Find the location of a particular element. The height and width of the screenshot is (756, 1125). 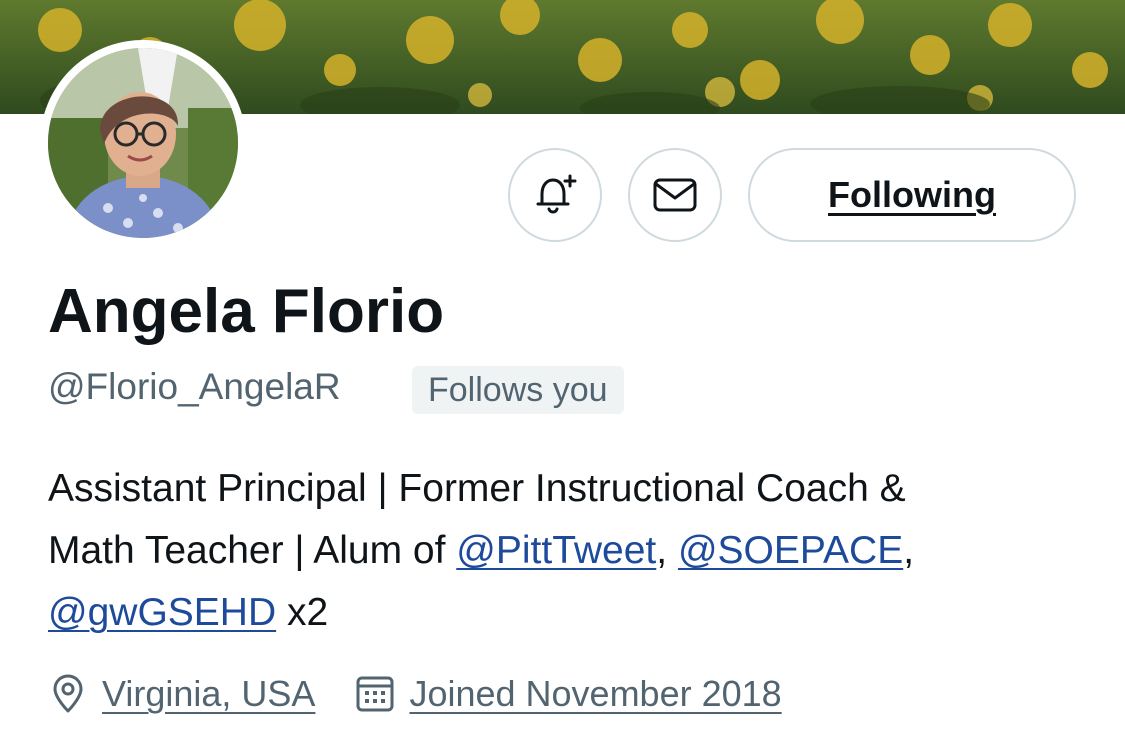

calendar-icon is located at coordinates (375, 694).